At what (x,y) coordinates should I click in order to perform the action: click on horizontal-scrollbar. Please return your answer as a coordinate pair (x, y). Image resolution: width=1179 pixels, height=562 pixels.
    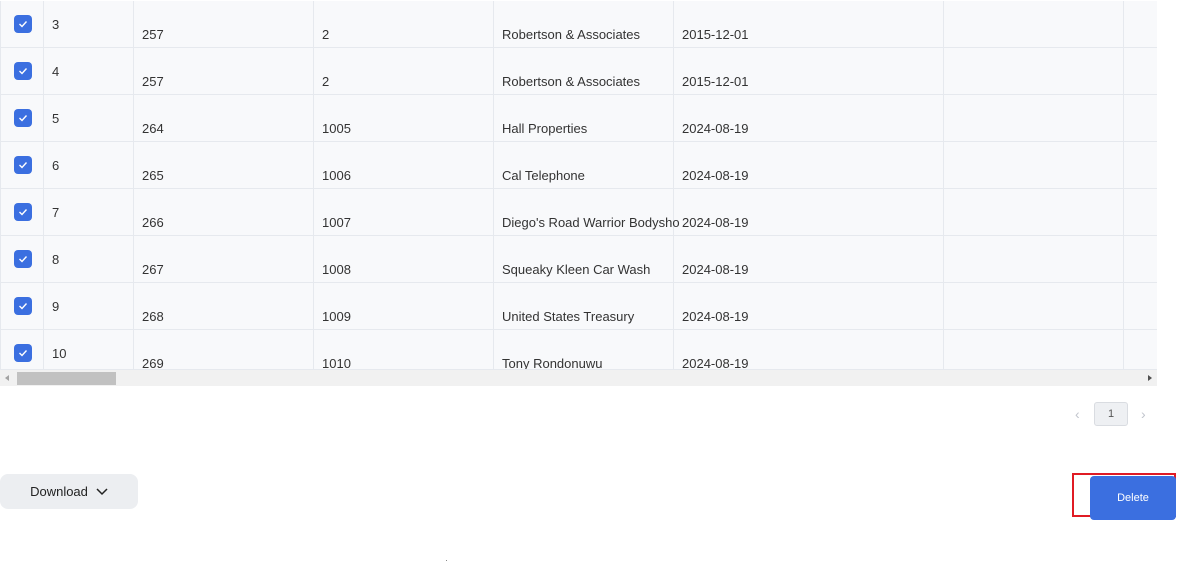
    Looking at the image, I should click on (578, 377).